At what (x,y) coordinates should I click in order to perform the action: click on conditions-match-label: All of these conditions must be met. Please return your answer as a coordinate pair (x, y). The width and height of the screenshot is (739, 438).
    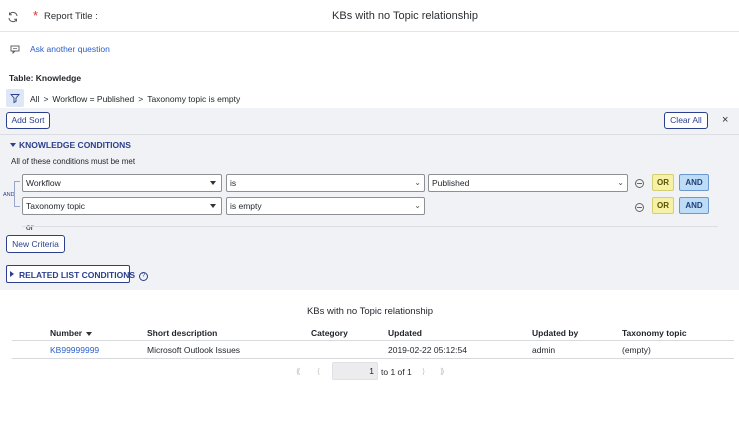
    Looking at the image, I should click on (73, 161).